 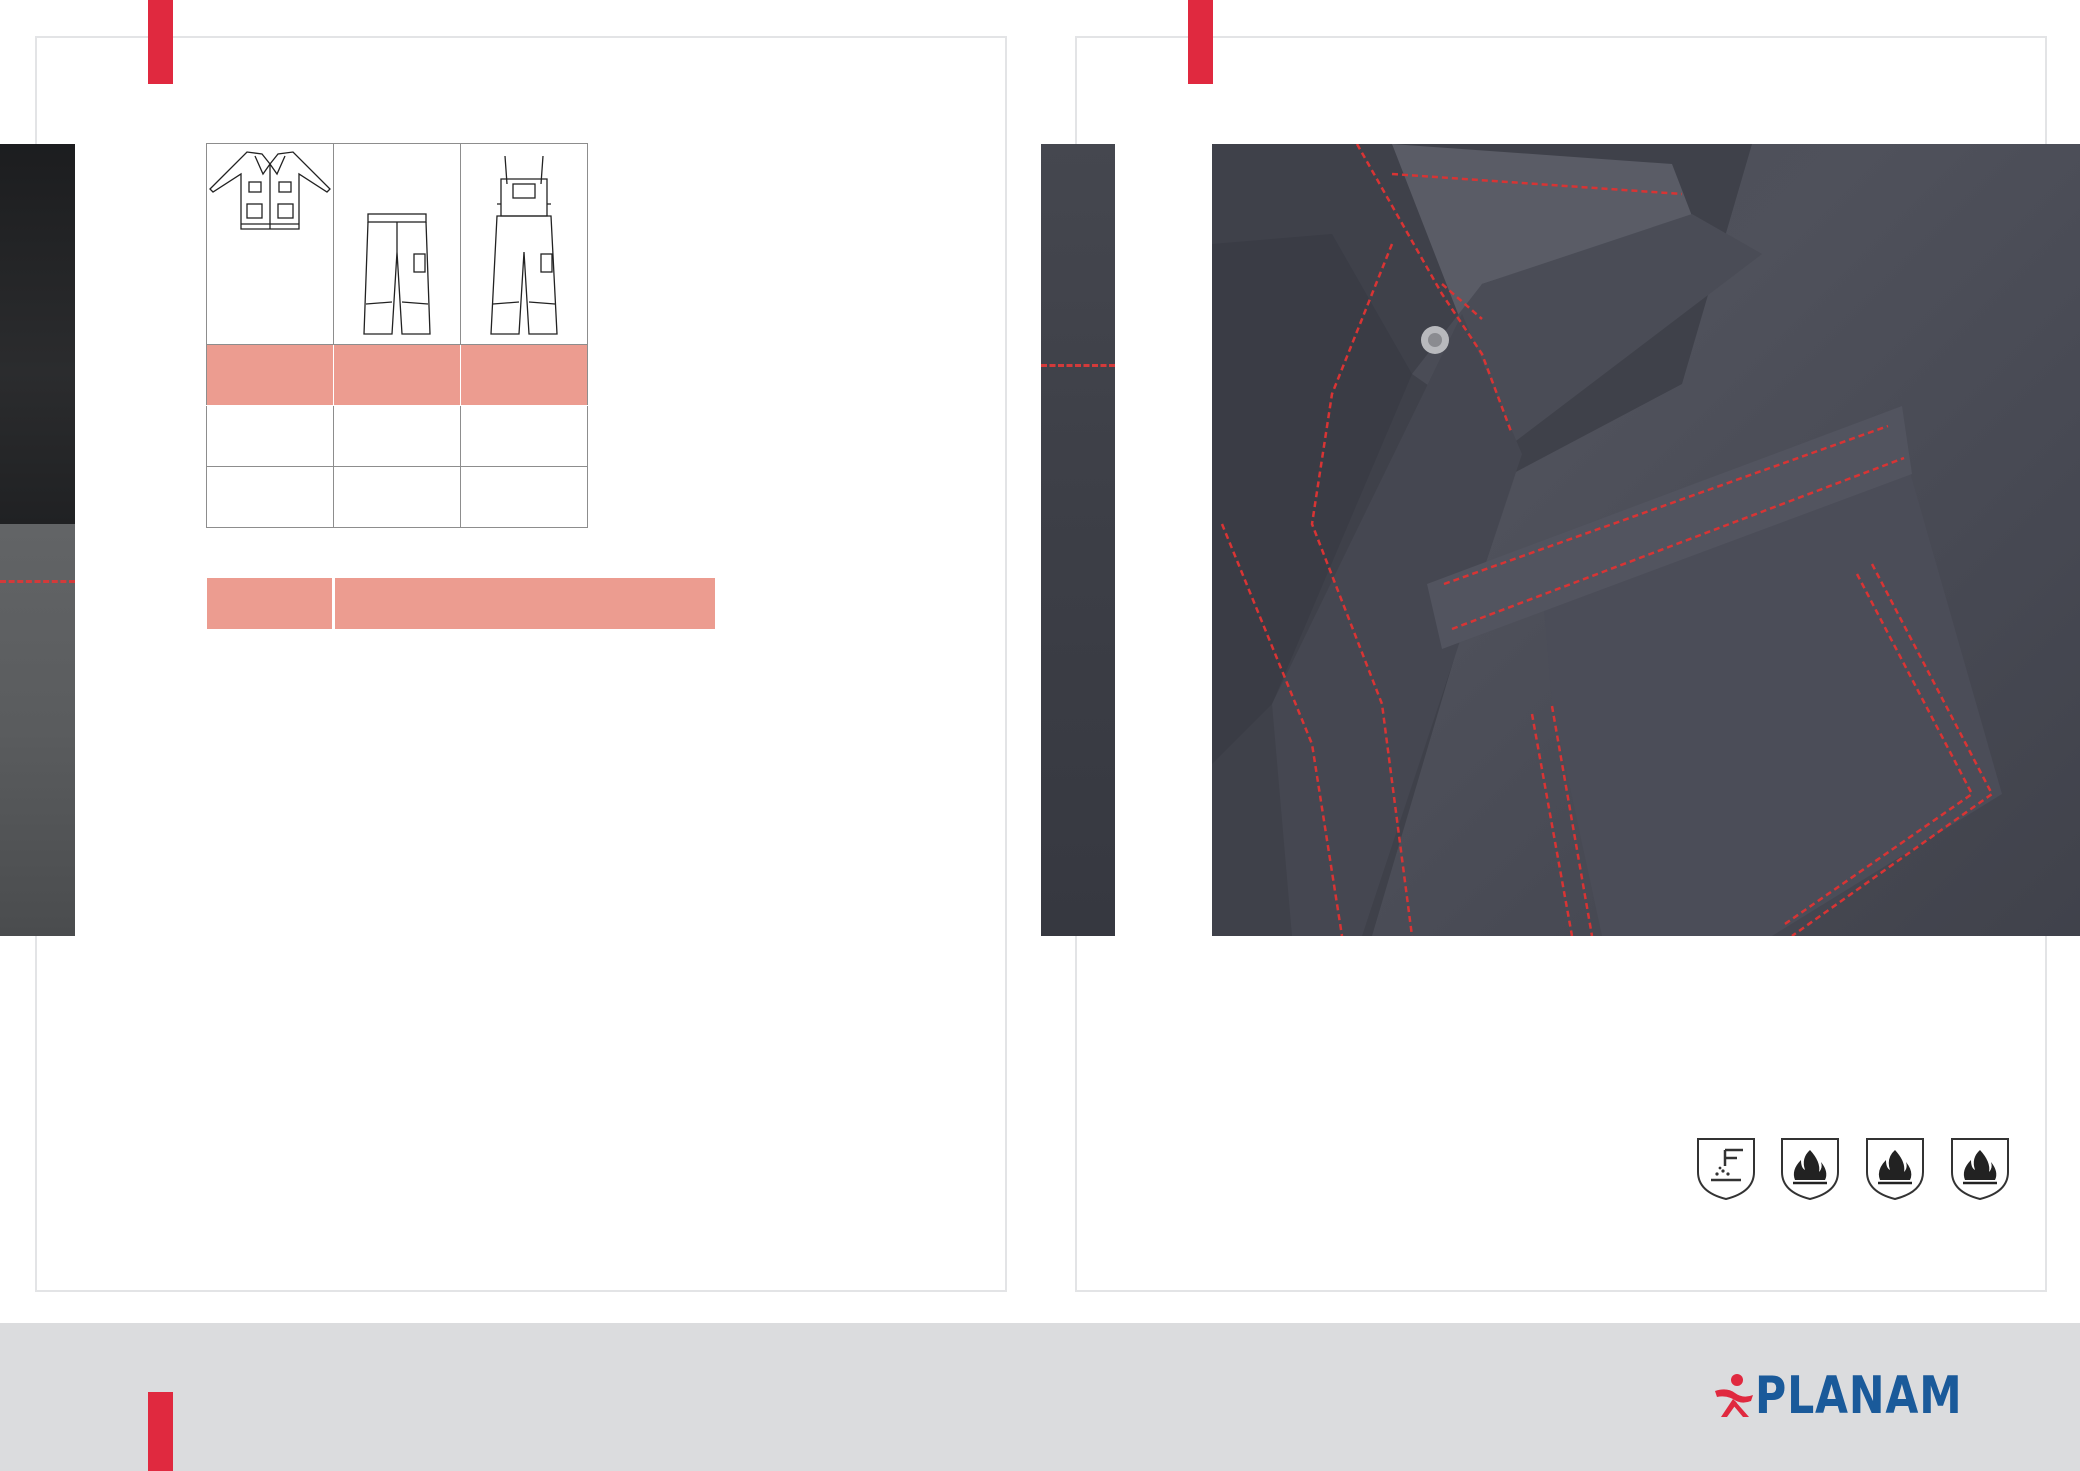 What do you see at coordinates (270, 244) in the screenshot?
I see `product-cell-jacket` at bounding box center [270, 244].